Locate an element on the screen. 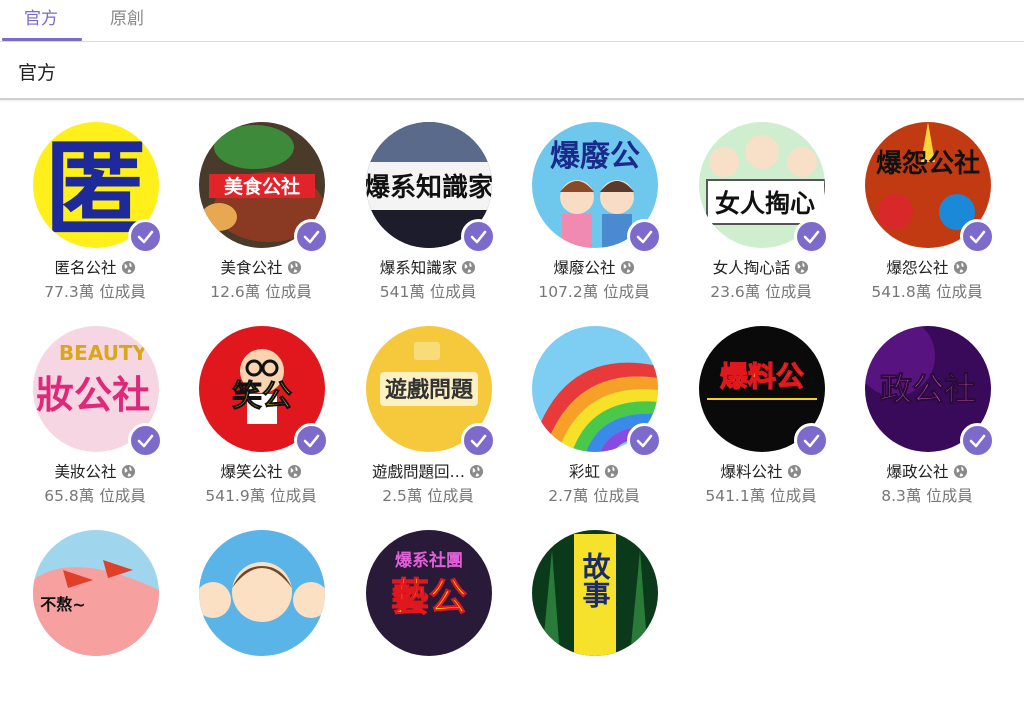 The width and height of the screenshot is (1024, 706). club-name: 美食公社 is located at coordinates (251, 268).